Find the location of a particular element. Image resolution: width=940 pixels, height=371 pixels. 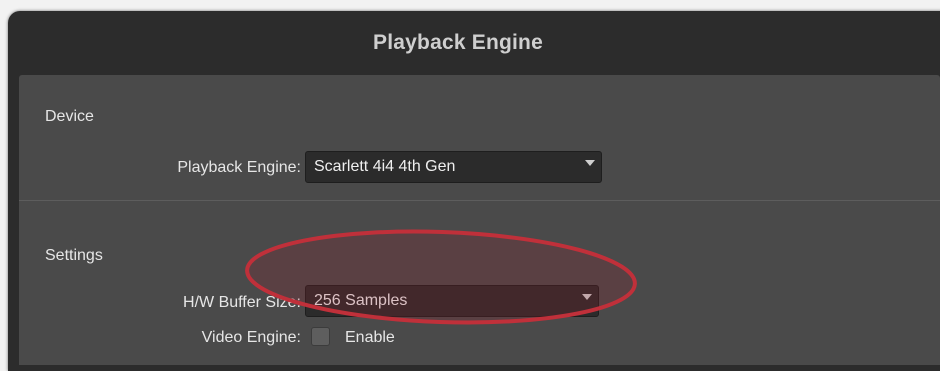

buffer-size-label: H/W Buffer Size: is located at coordinates (242, 302).